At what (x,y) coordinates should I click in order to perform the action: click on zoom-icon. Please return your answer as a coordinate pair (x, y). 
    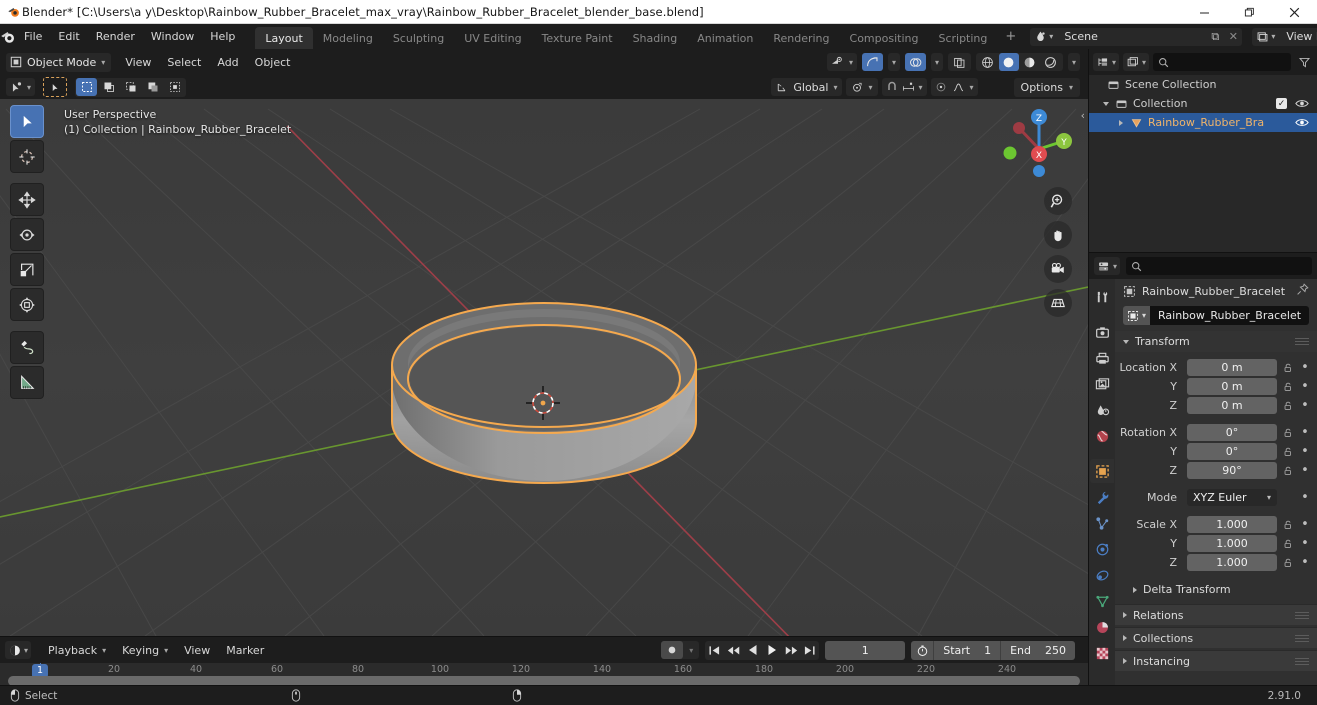
    Looking at the image, I should click on (1058, 201).